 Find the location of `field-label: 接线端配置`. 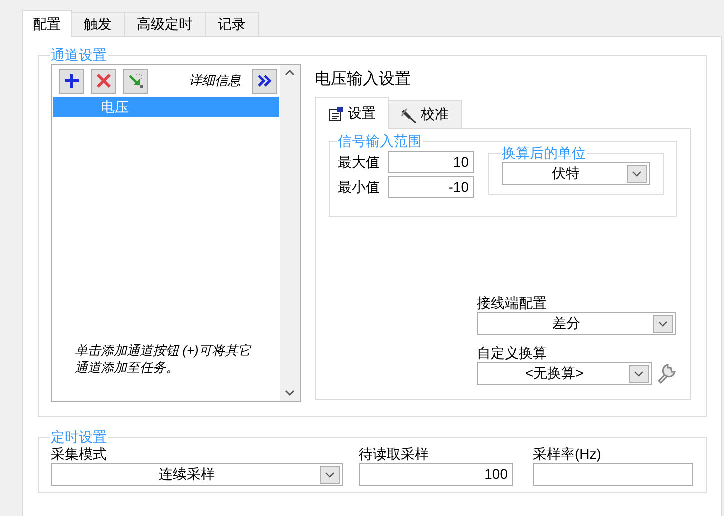

field-label: 接线端配置 is located at coordinates (512, 303).